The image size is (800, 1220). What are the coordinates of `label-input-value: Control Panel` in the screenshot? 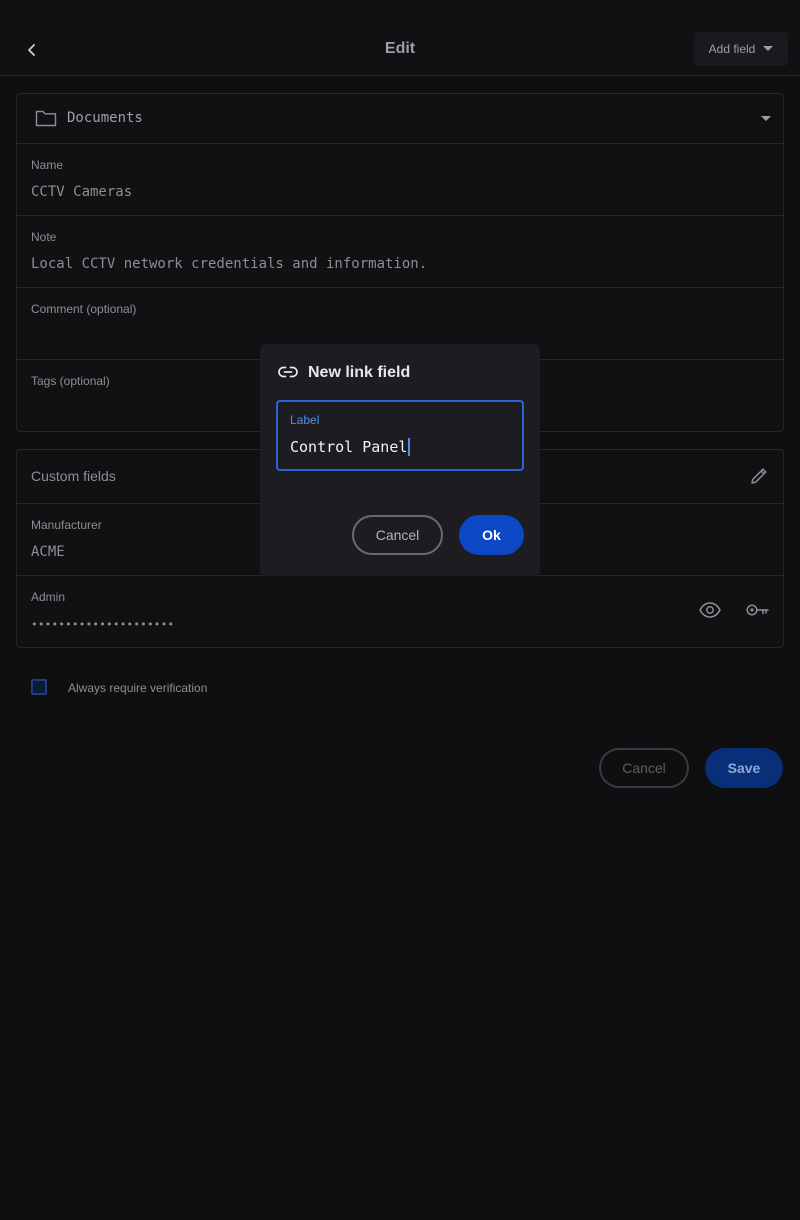 It's located at (349, 447).